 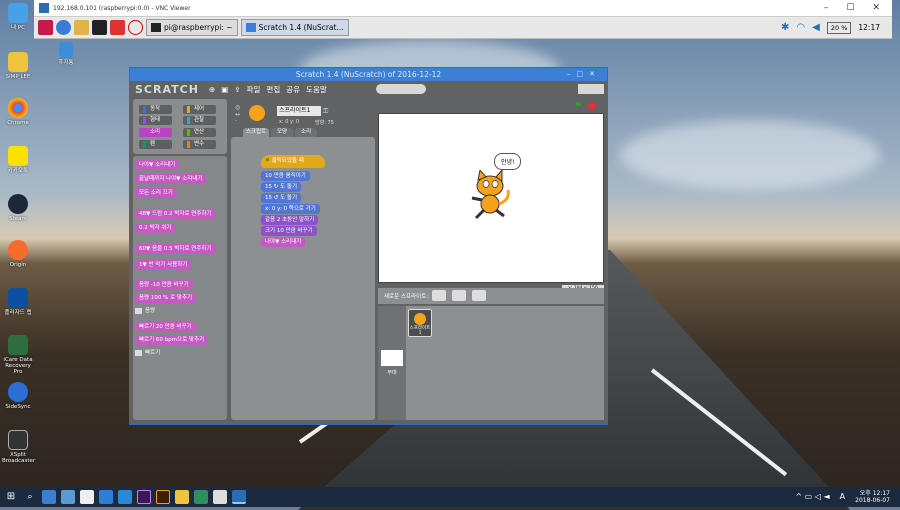 I want to click on save-icon: ▣, so click(x=224, y=89).